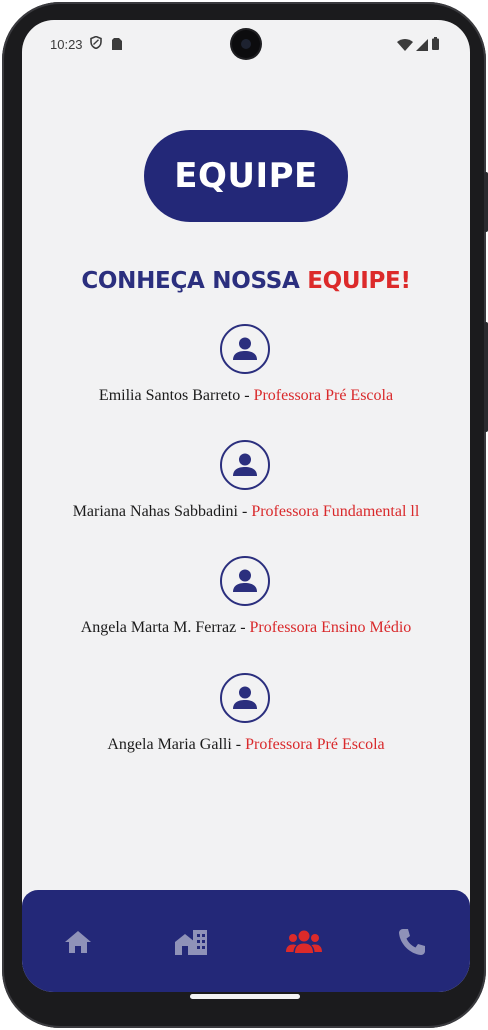  What do you see at coordinates (422, 47) in the screenshot?
I see `signal-icon` at bounding box center [422, 47].